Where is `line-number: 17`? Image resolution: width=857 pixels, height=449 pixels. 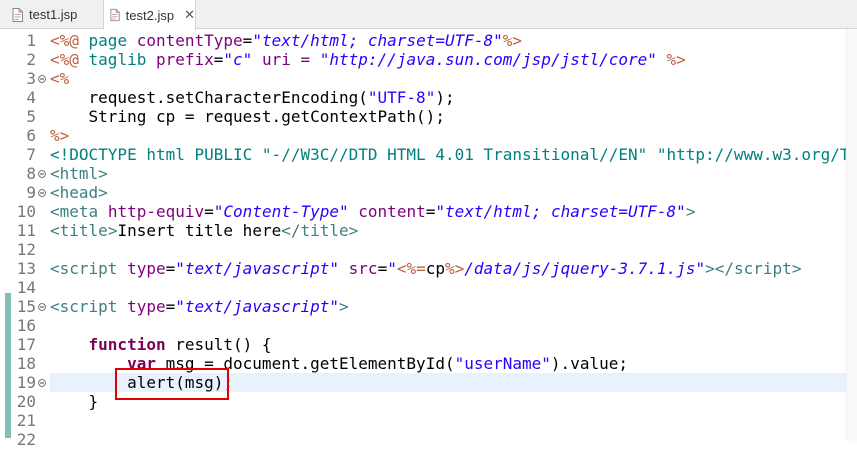 line-number: 17 is located at coordinates (26, 344).